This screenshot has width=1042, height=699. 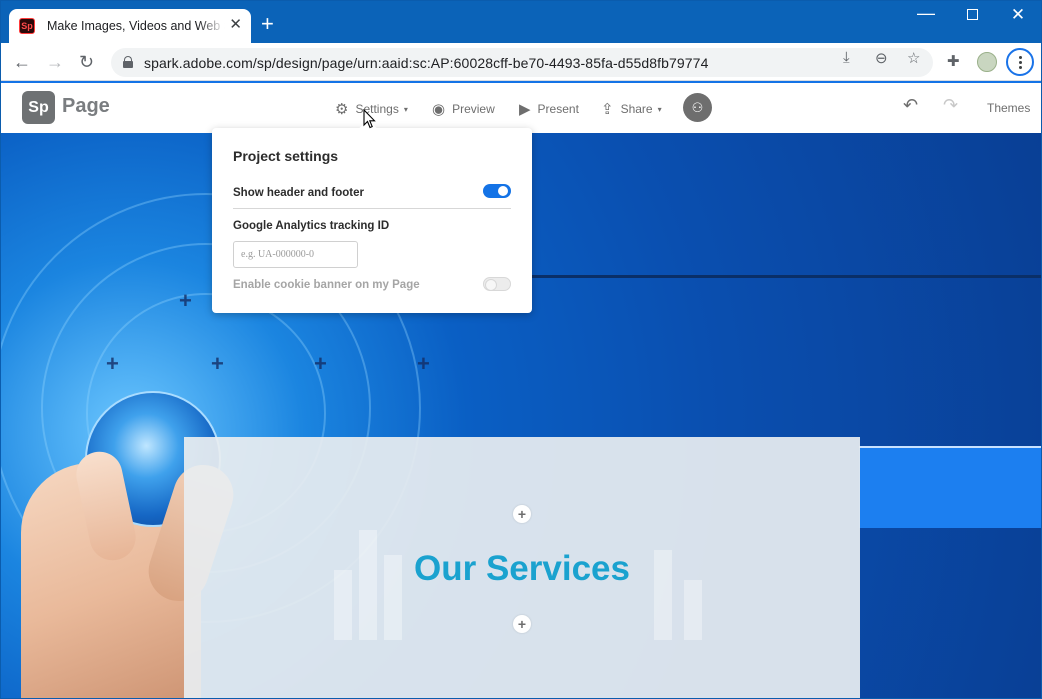 What do you see at coordinates (846, 57) in the screenshot?
I see `install-icon: ⤓` at bounding box center [846, 57].